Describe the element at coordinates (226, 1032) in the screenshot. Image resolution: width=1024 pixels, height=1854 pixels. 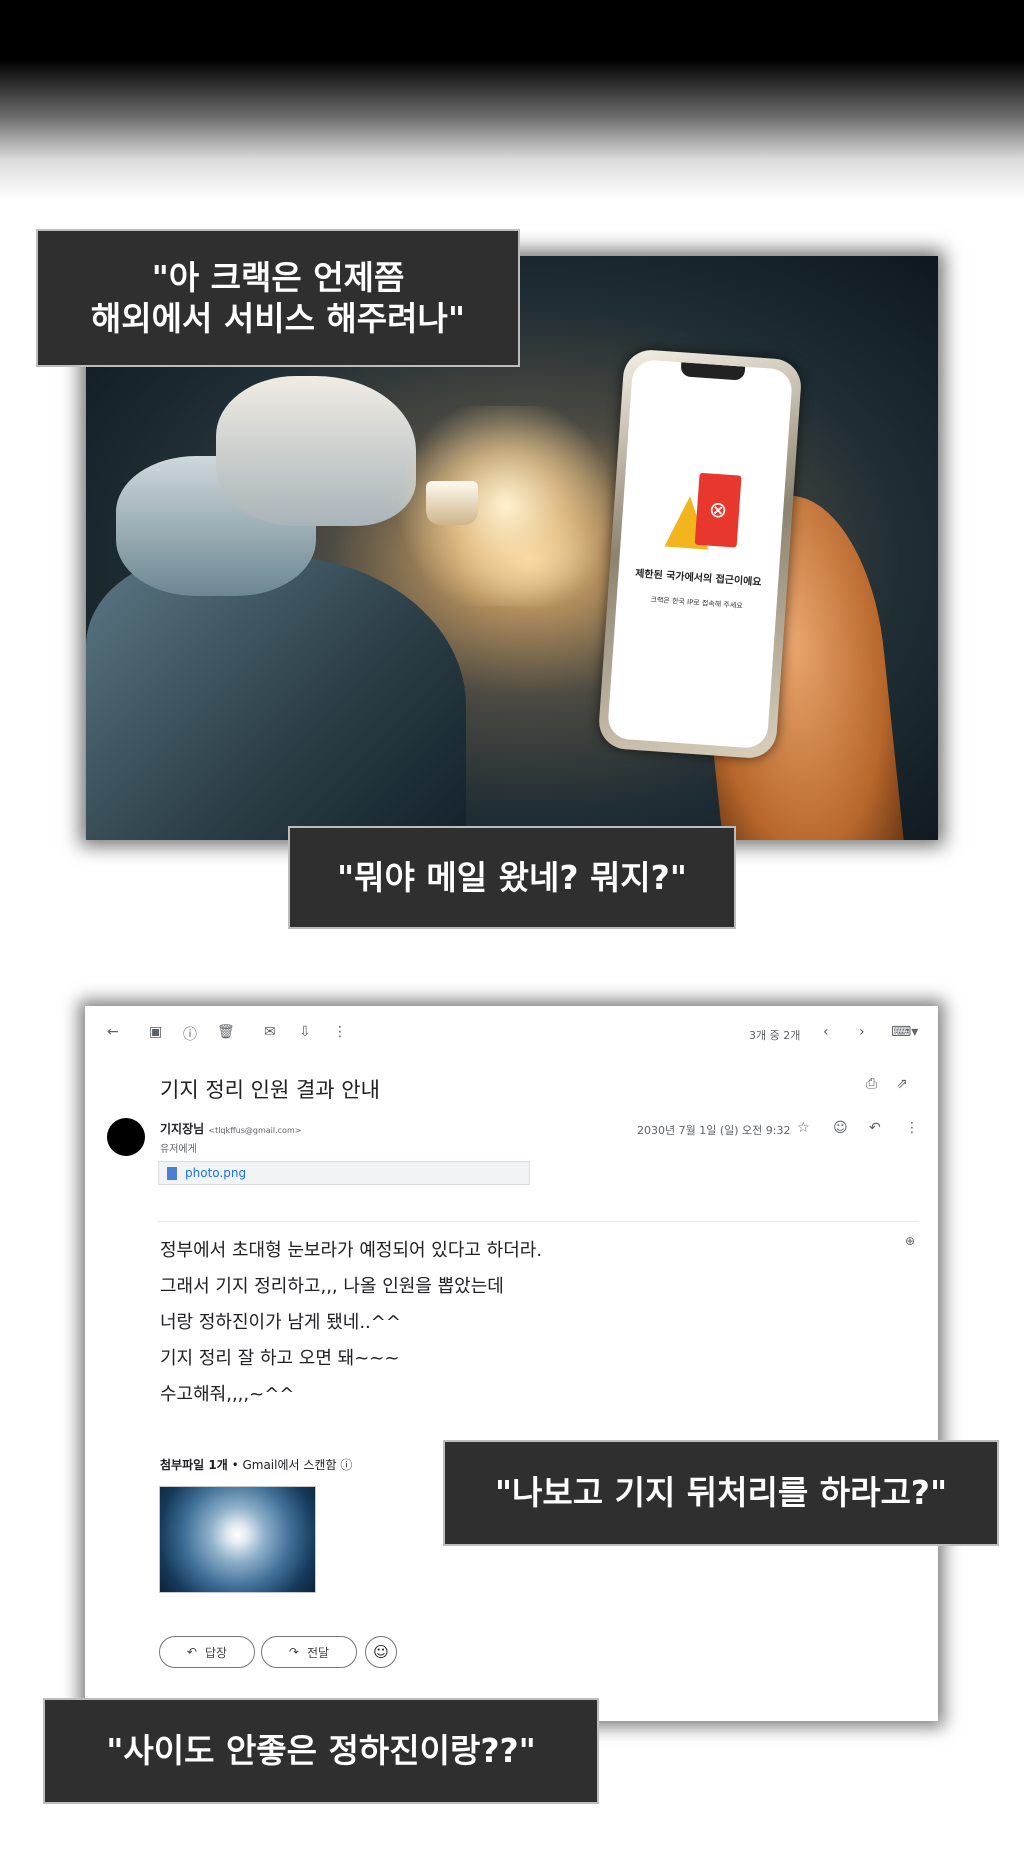
I see `delete-icon: 🗑` at that location.